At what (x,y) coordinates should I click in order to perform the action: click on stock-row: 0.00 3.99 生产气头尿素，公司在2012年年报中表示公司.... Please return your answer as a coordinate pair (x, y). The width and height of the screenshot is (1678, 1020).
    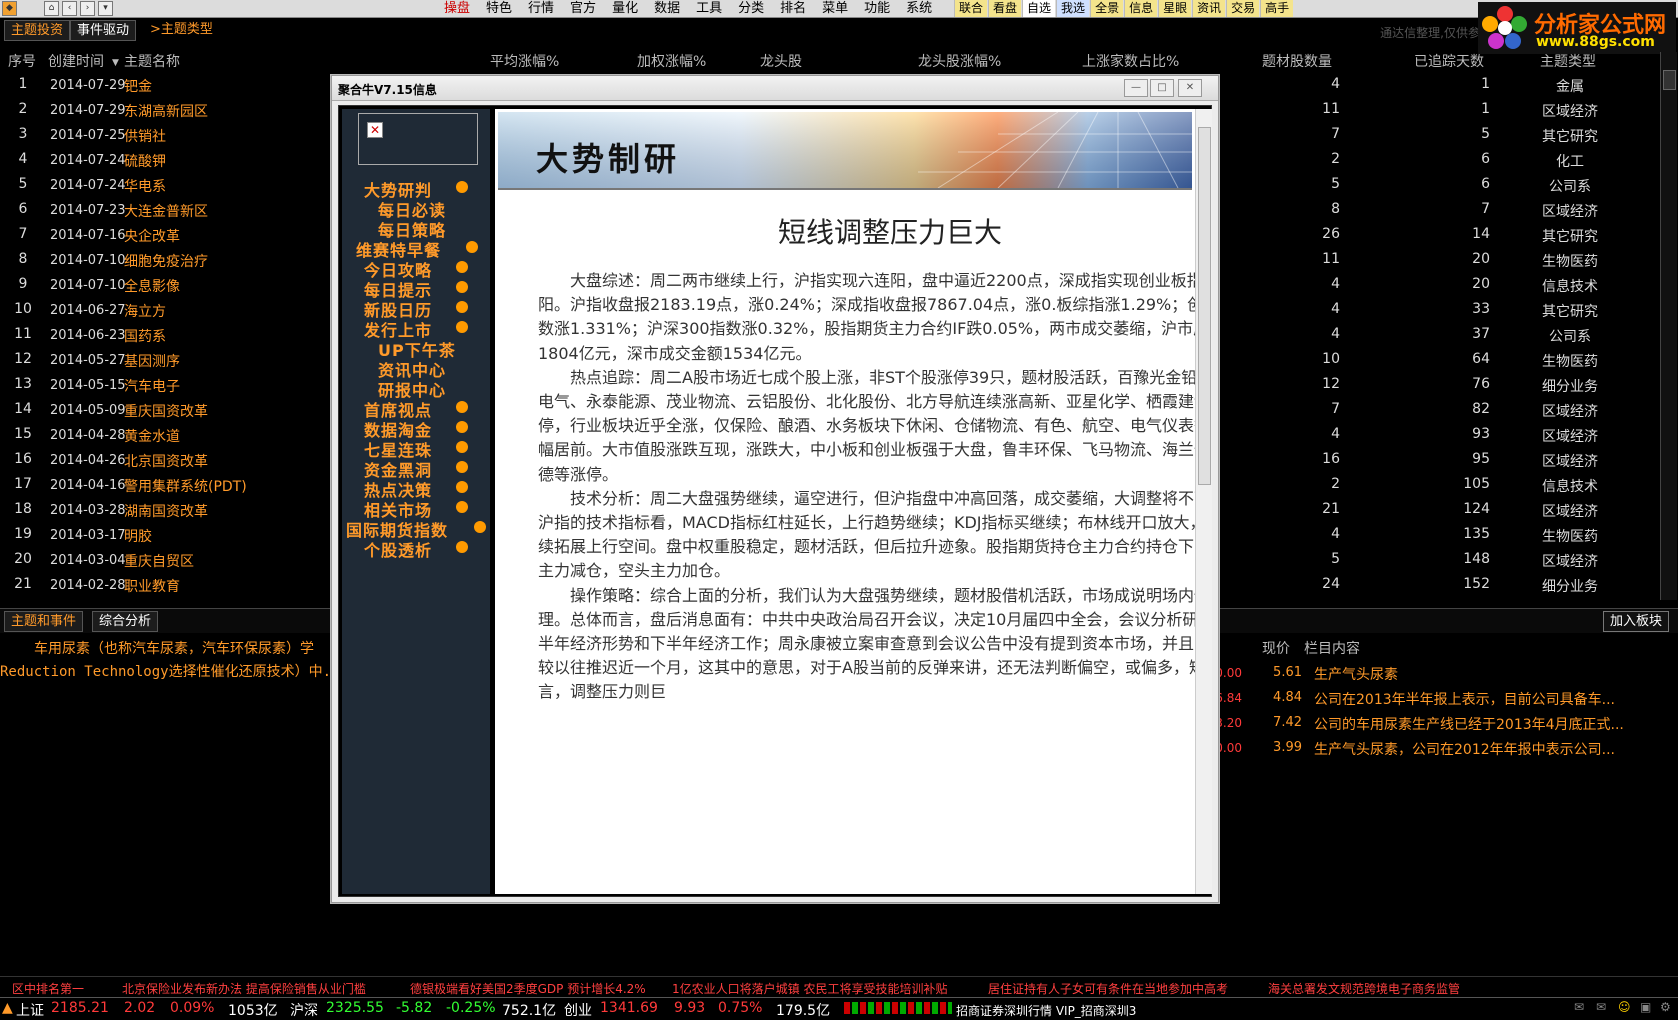
    Looking at the image, I should click on (1435, 751).